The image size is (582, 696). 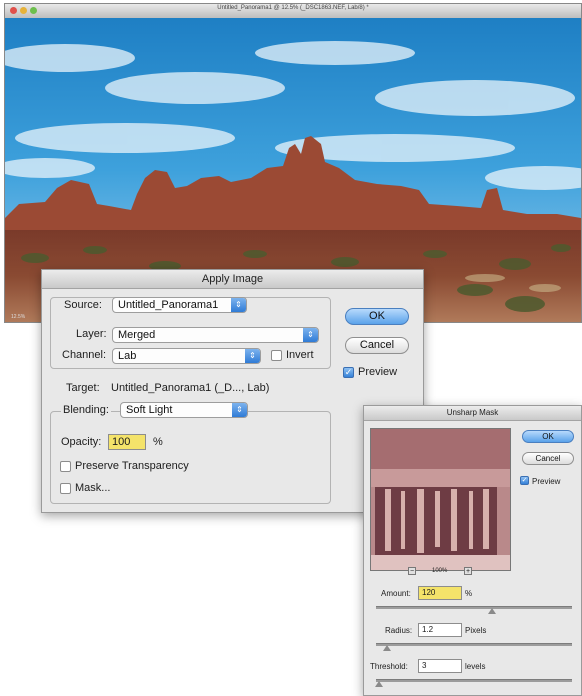 What do you see at coordinates (83, 388) in the screenshot?
I see `target-label: Target:` at bounding box center [83, 388].